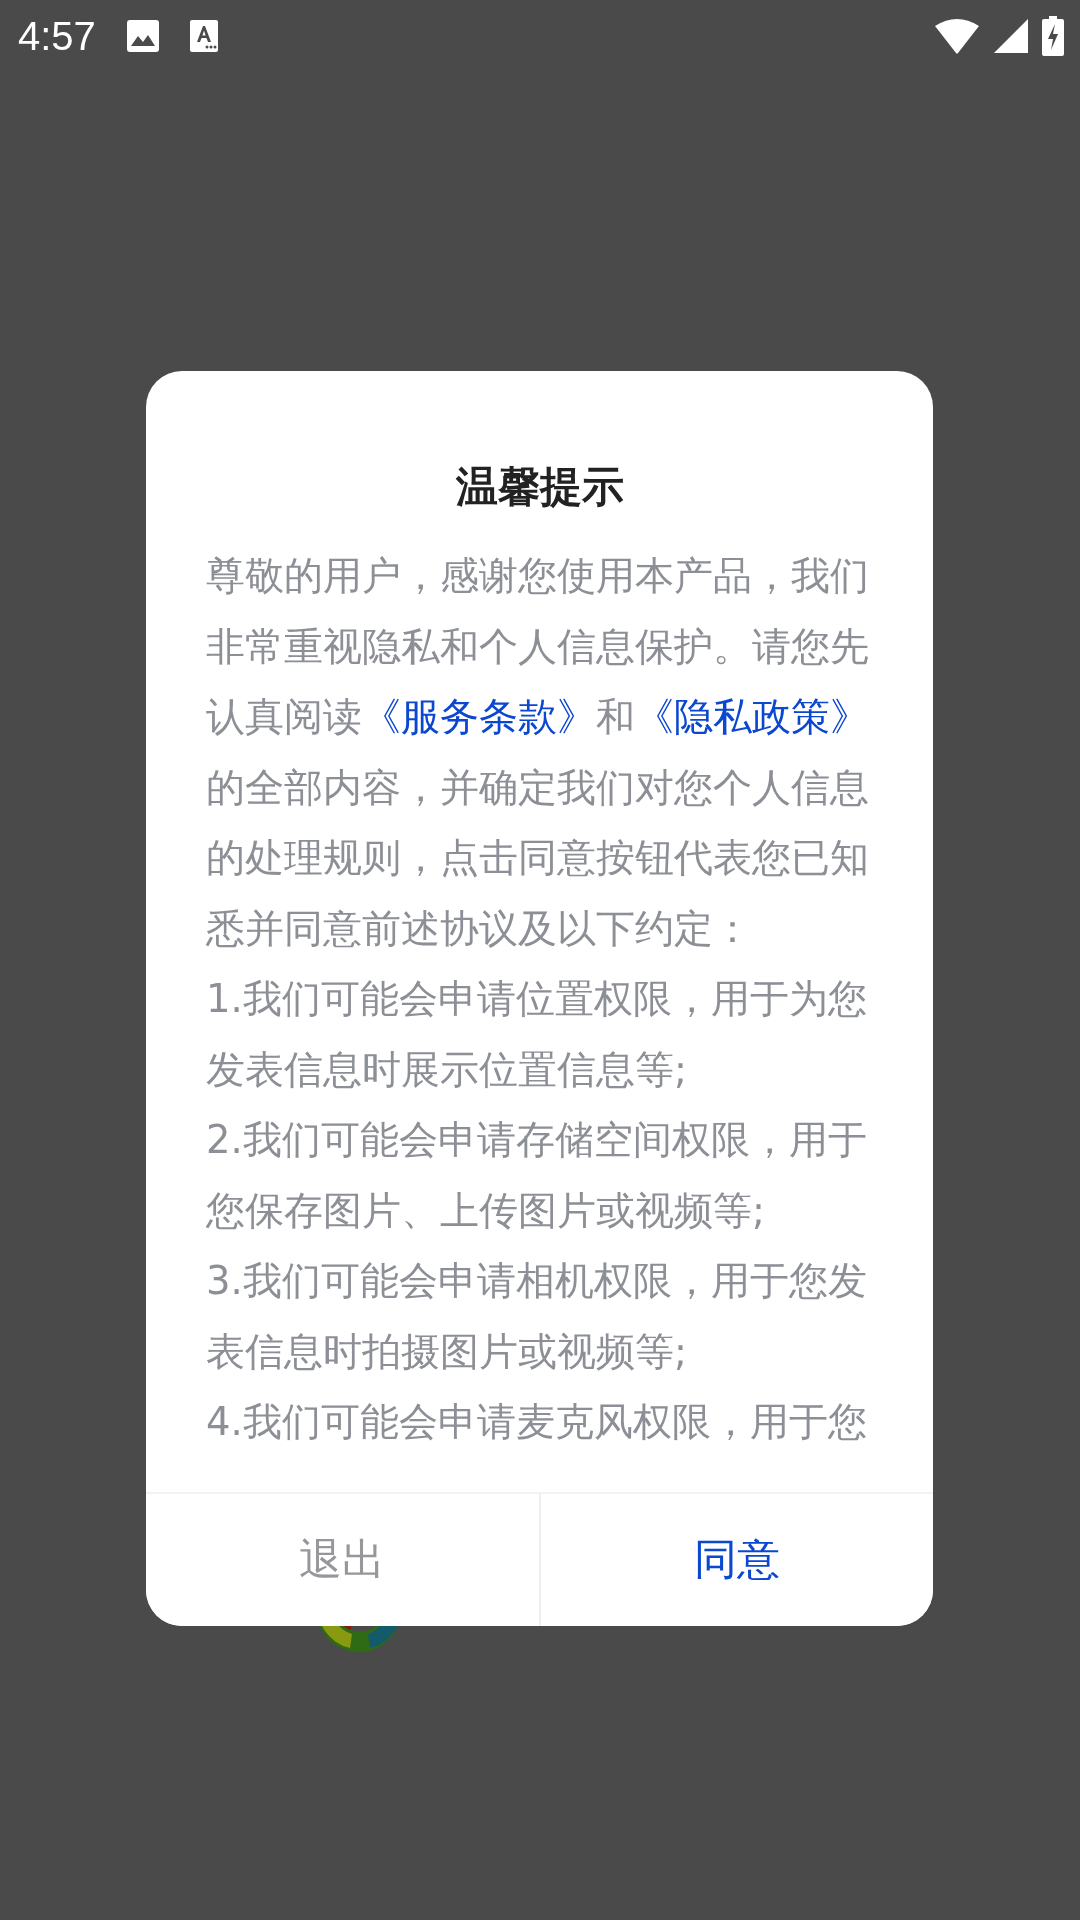  What do you see at coordinates (957, 36) in the screenshot?
I see `wifi-icon` at bounding box center [957, 36].